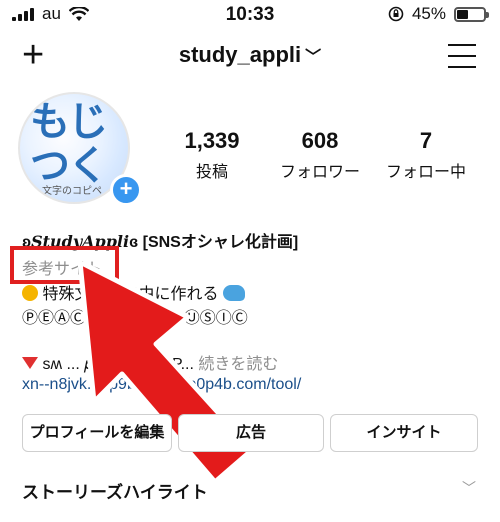 This screenshot has height=522, width=500. Describe the element at coordinates (428, 13) in the screenshot. I see `battery-percent: 45%` at that location.